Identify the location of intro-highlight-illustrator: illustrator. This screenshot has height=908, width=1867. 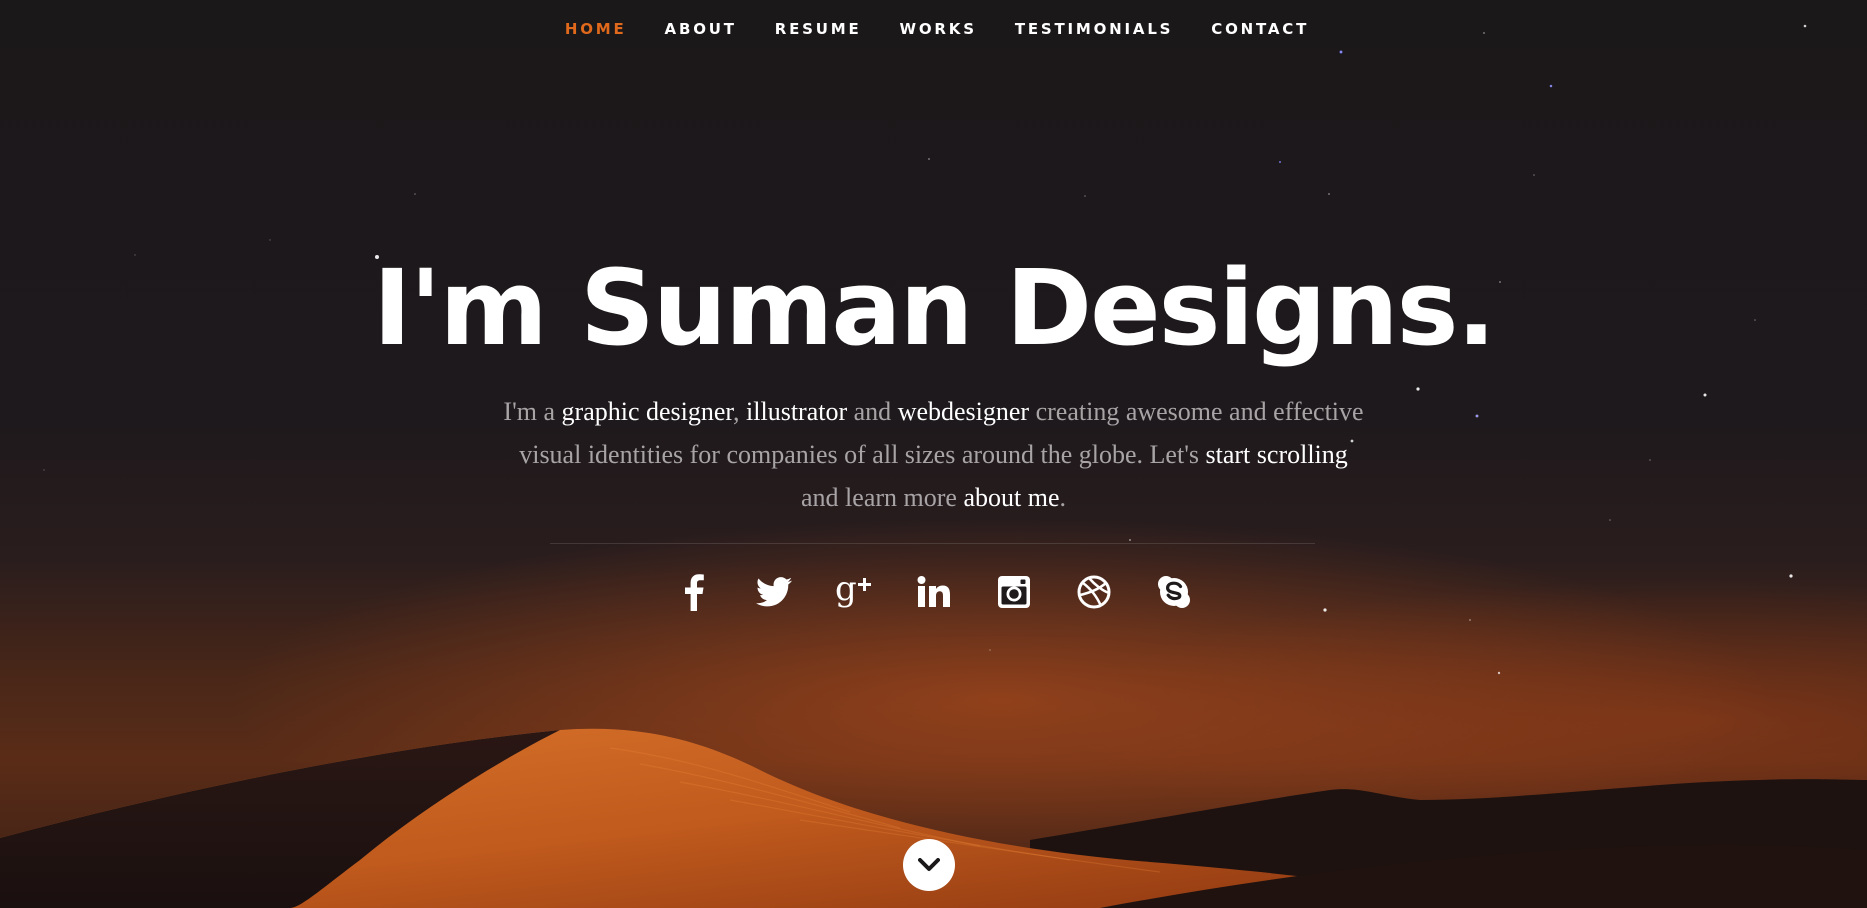
(797, 411).